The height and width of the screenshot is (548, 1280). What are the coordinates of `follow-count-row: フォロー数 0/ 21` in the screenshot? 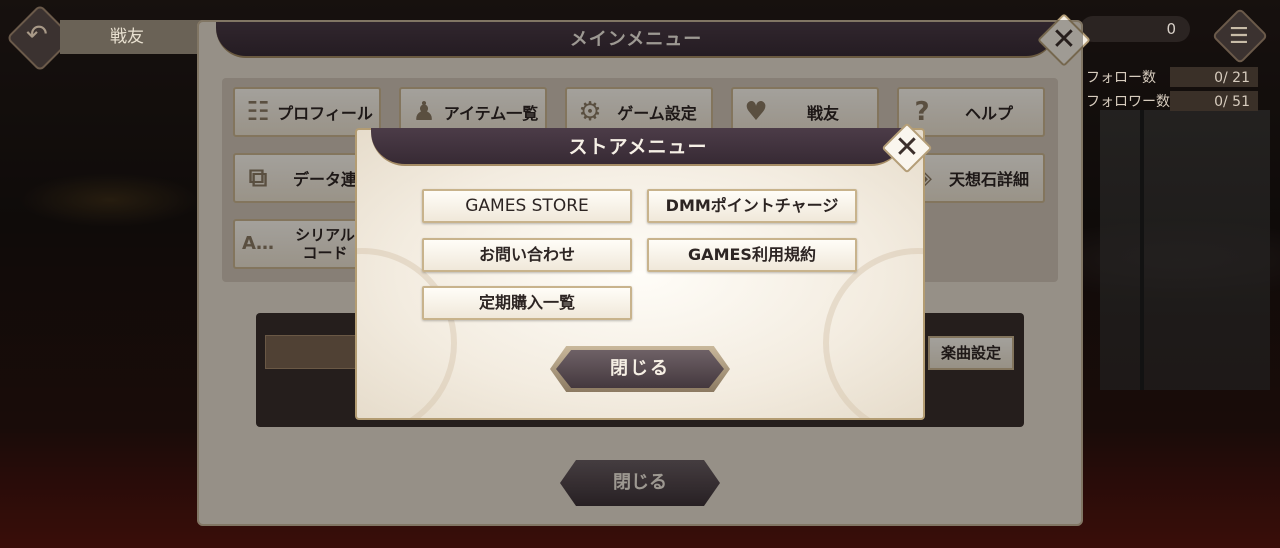 It's located at (1176, 78).